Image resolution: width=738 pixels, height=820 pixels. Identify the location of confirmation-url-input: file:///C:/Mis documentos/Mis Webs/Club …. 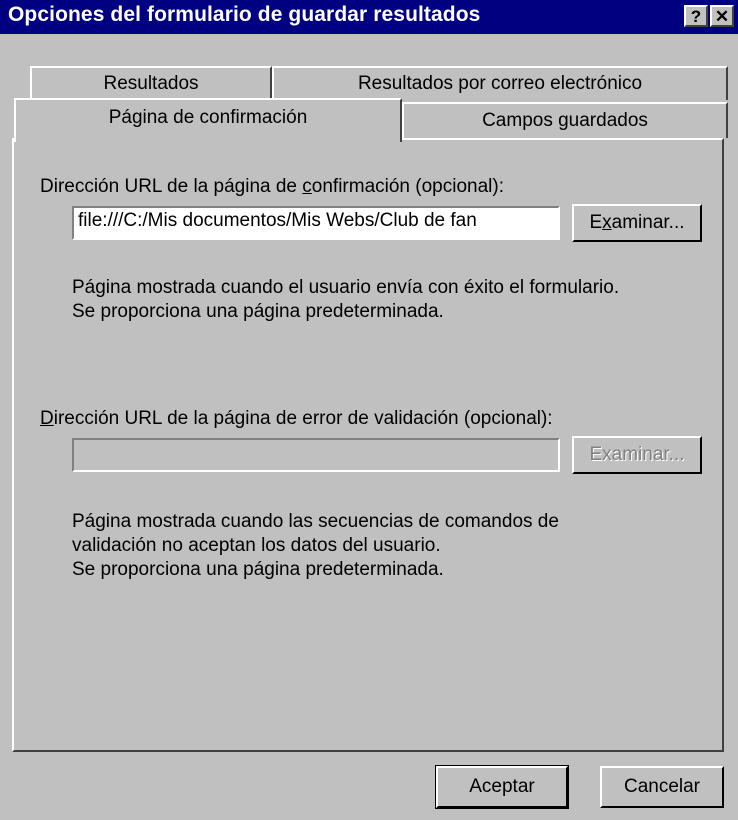
(316, 223).